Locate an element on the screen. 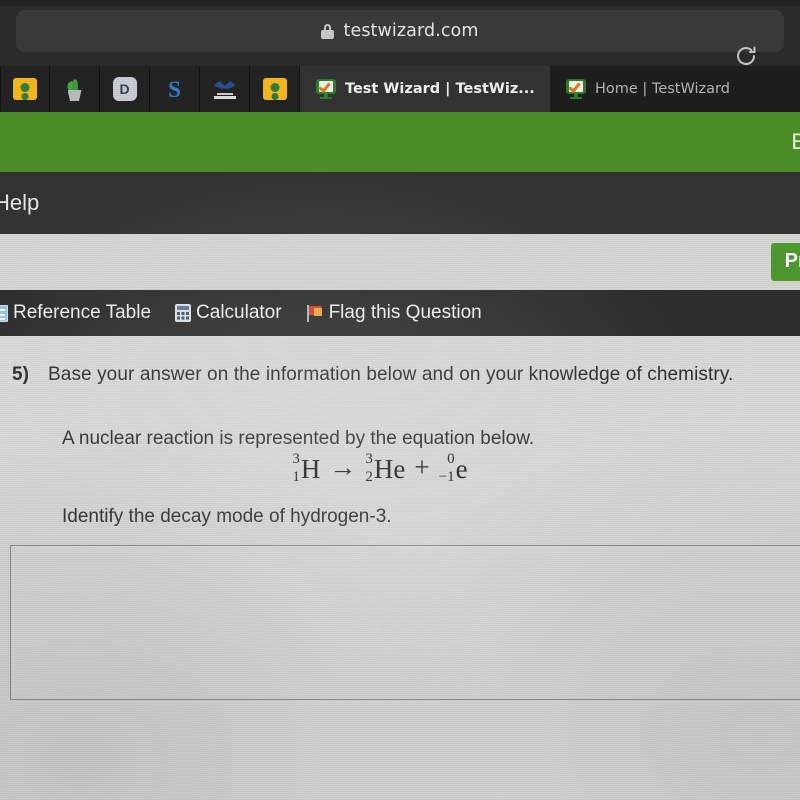 The height and width of the screenshot is (800, 800). bookmark-schoology: S is located at coordinates (175, 89).